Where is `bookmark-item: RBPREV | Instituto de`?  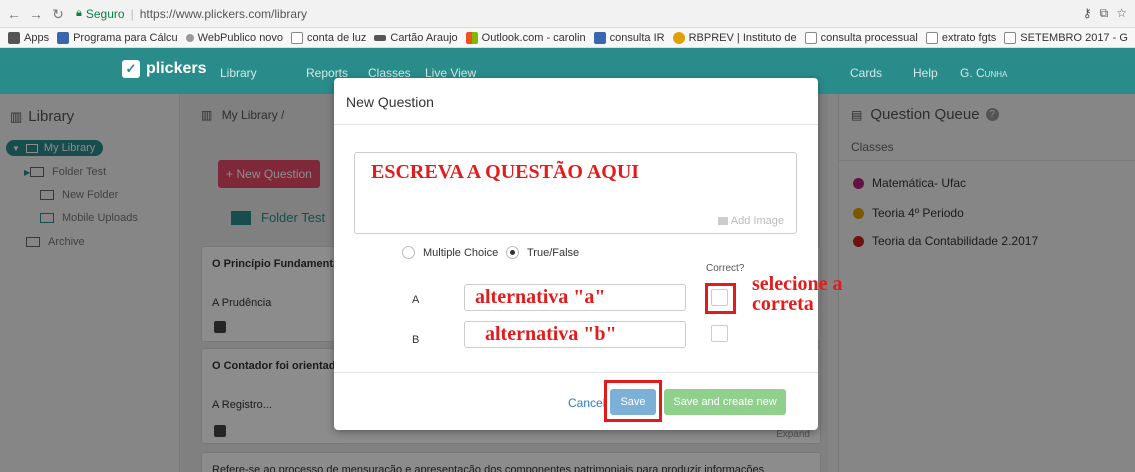 bookmark-item: RBPREV | Instituto de is located at coordinates (734, 37).